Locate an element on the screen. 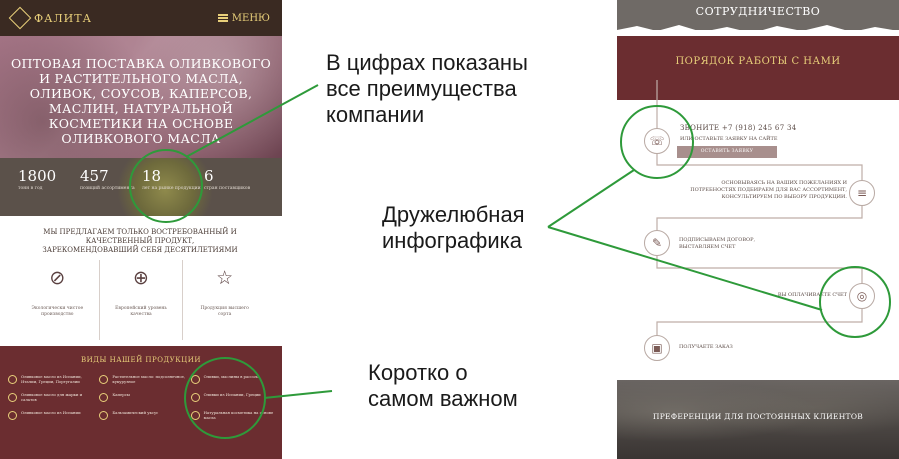 This screenshot has width=899, height=459. phone-number: ЗВОНИТЕ +7 (918) 245 67 34 is located at coordinates (738, 128).